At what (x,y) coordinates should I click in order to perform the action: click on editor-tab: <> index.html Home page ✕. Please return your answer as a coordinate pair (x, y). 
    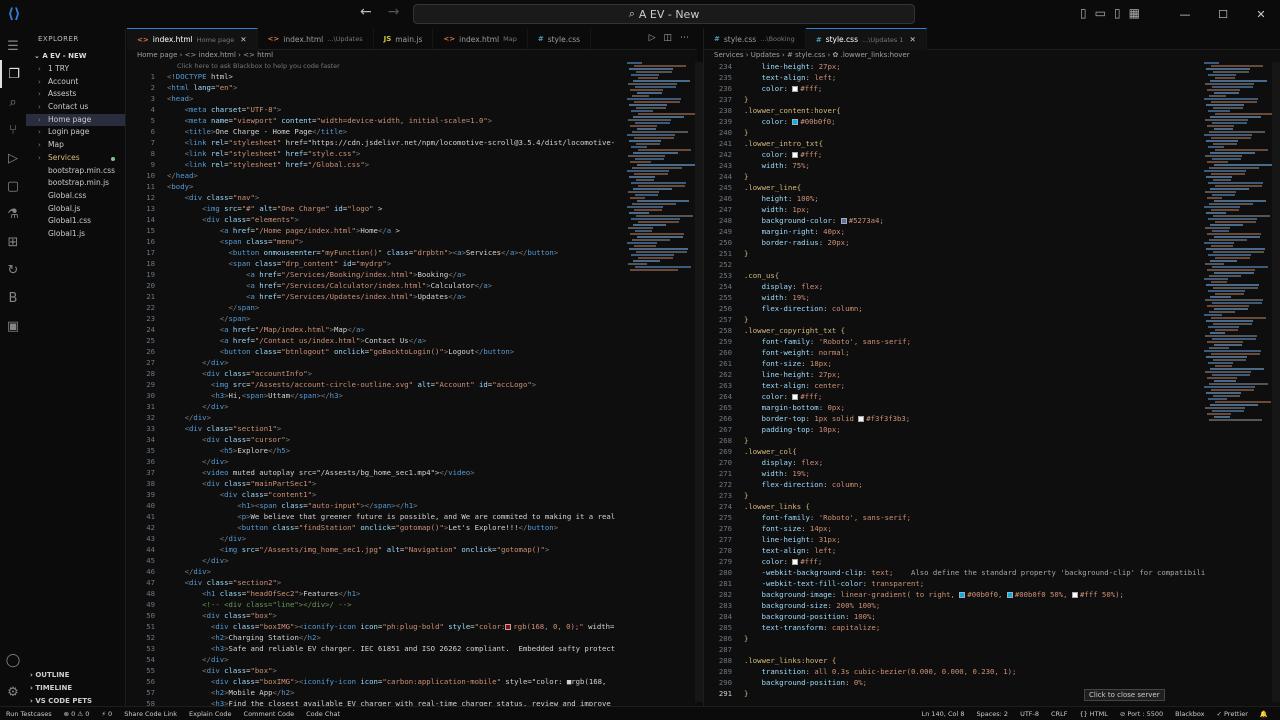
    Looking at the image, I should click on (192, 39).